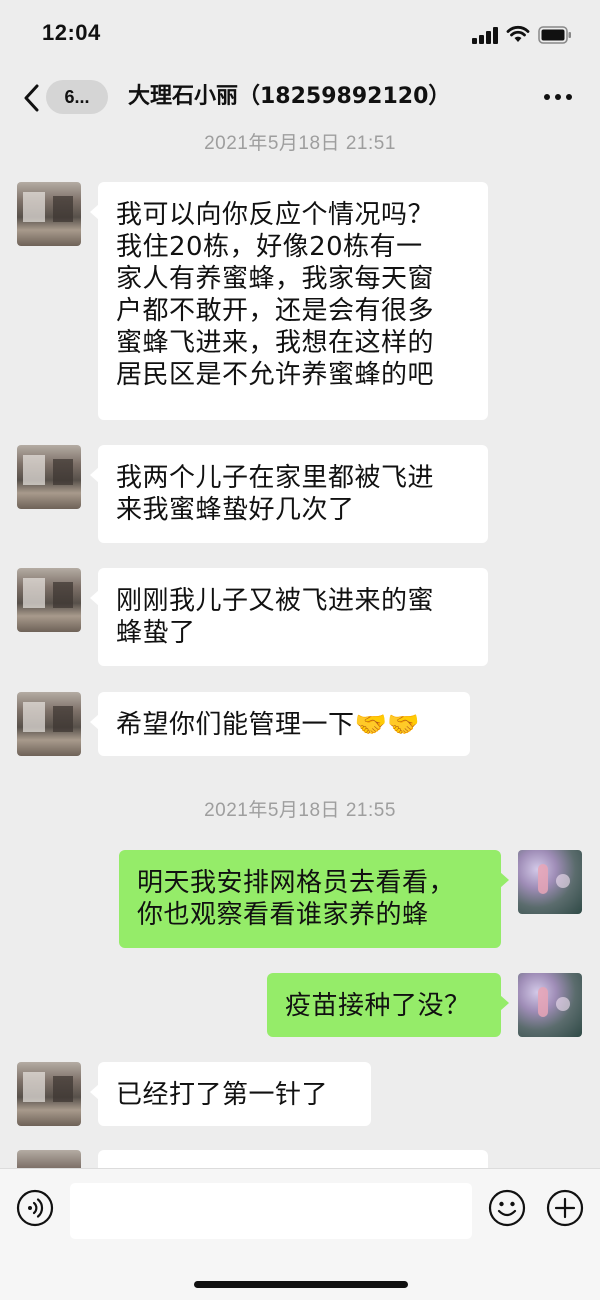  Describe the element at coordinates (558, 98) in the screenshot. I see `more-icon` at that location.